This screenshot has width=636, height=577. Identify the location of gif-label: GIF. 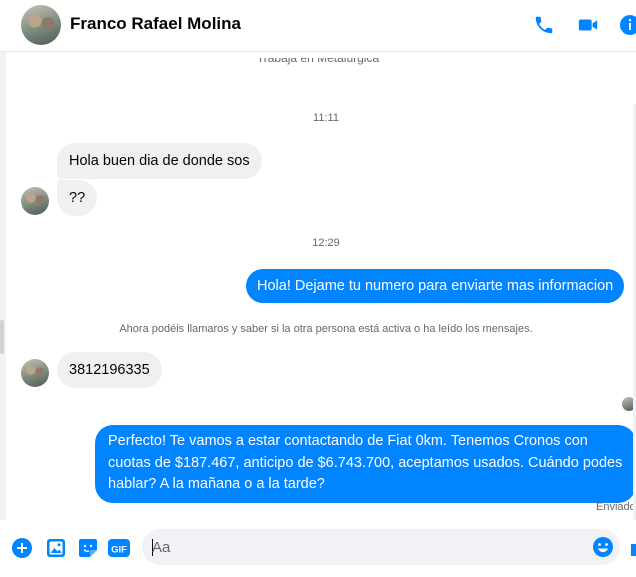
(119, 550).